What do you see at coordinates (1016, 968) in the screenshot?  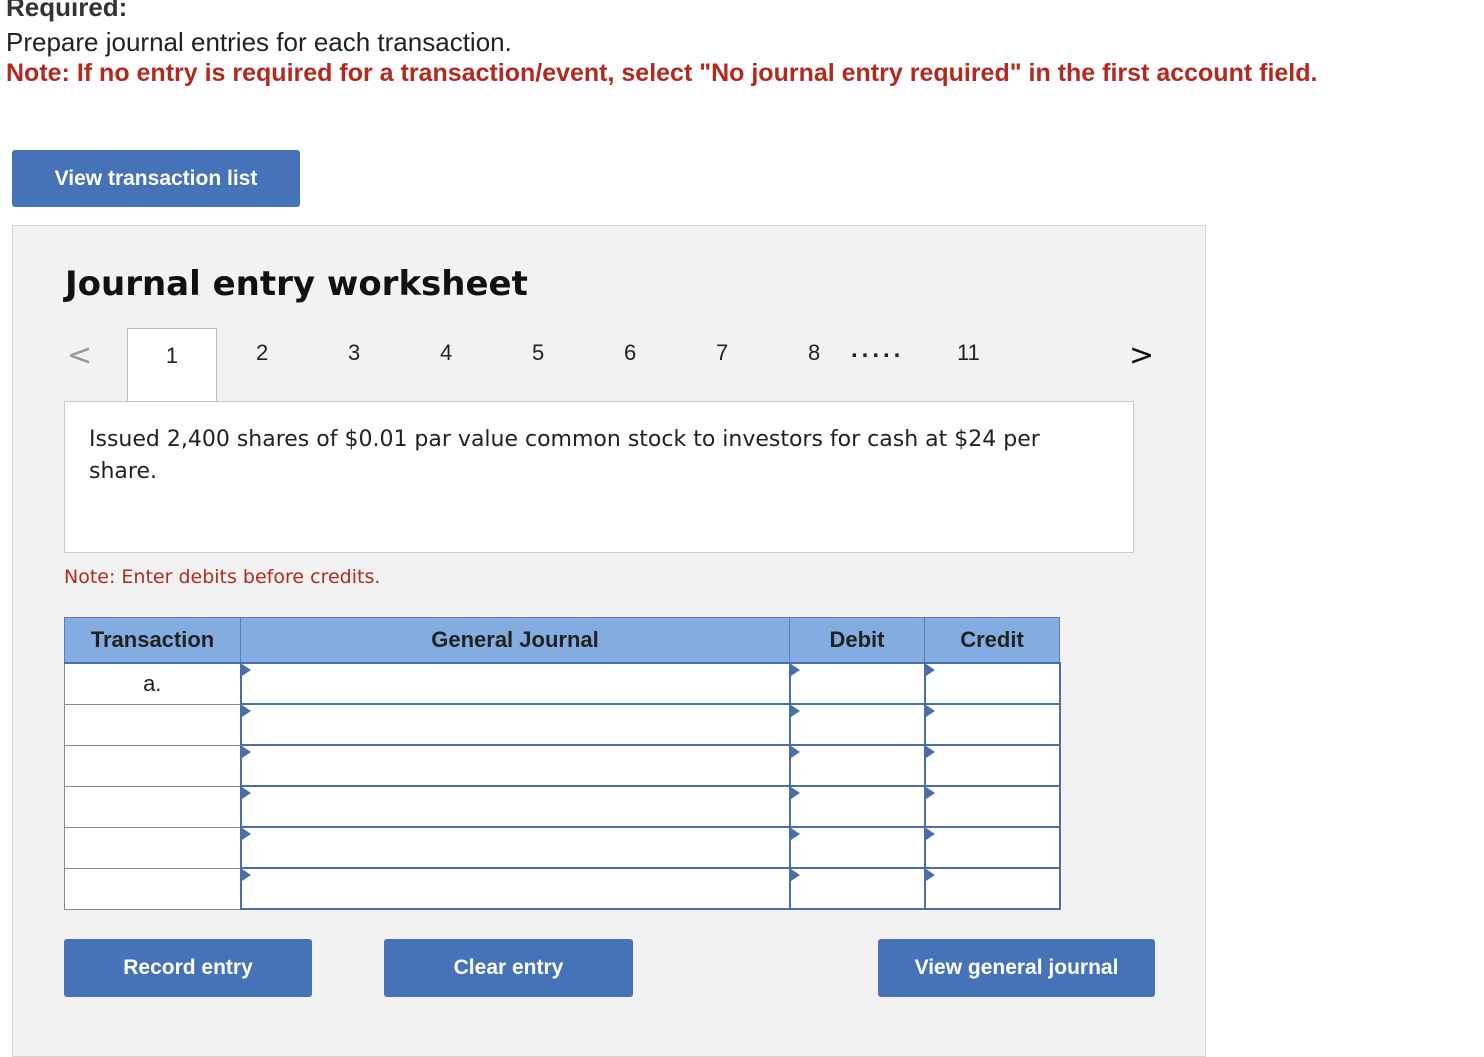 I see `view-general-journal-button: View general journal` at bounding box center [1016, 968].